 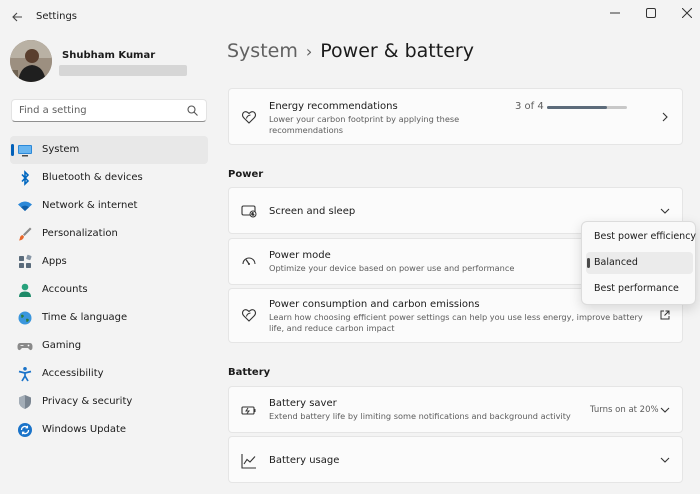 I want to click on page-title: Power & battery, so click(x=397, y=51).